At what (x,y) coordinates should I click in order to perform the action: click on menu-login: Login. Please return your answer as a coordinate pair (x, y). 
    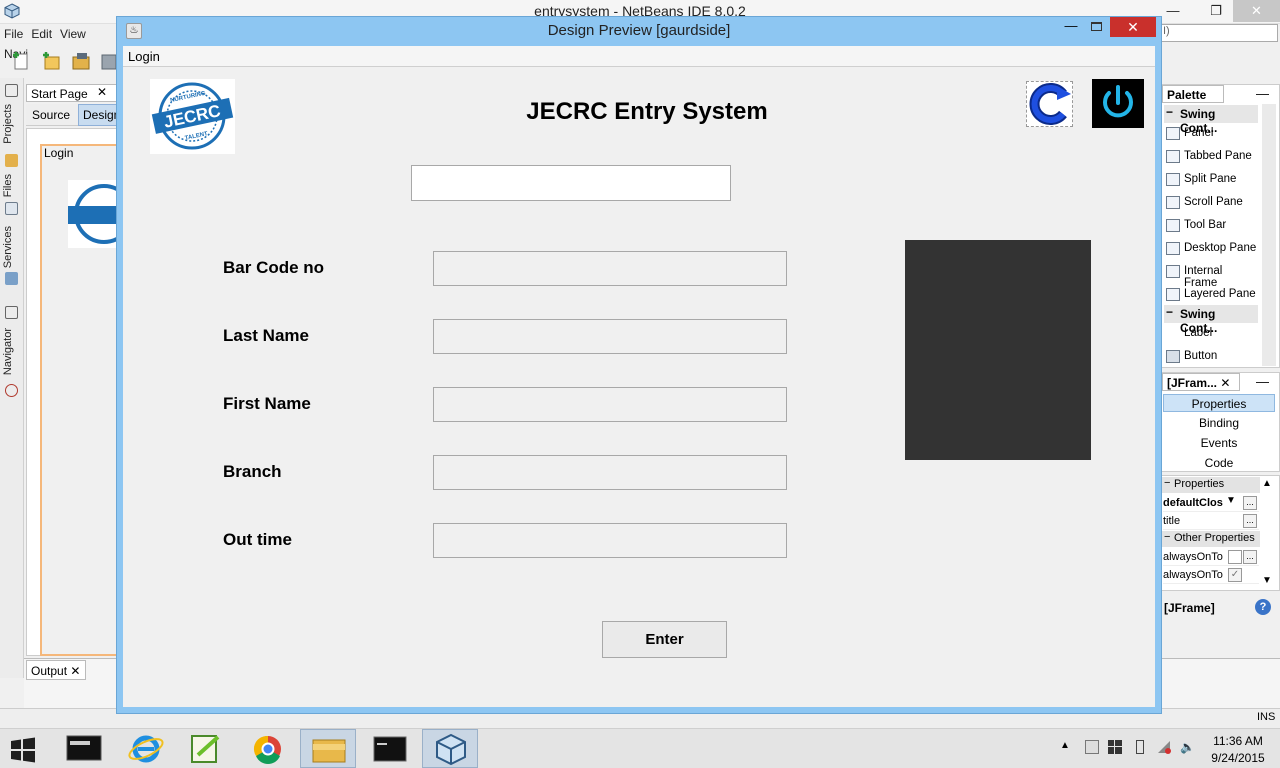
    Looking at the image, I should click on (144, 56).